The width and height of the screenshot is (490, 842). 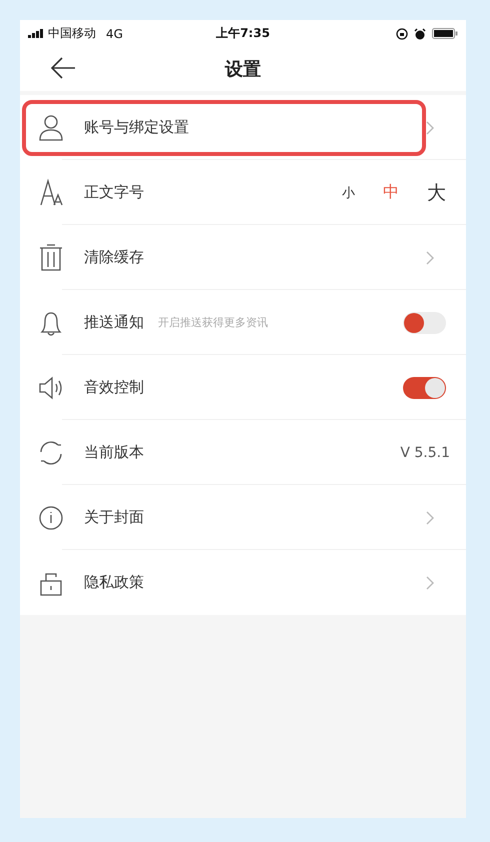 What do you see at coordinates (420, 34) in the screenshot?
I see `alarm-icon` at bounding box center [420, 34].